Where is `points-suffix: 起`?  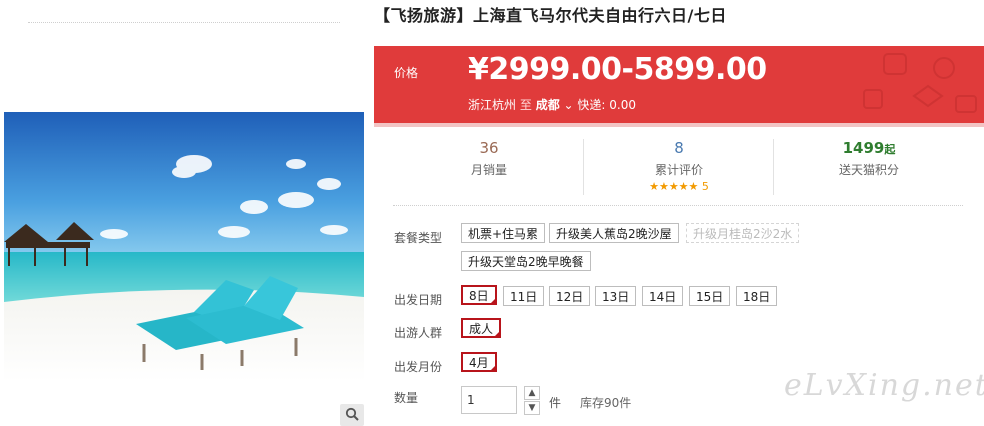 points-suffix: 起 is located at coordinates (890, 149).